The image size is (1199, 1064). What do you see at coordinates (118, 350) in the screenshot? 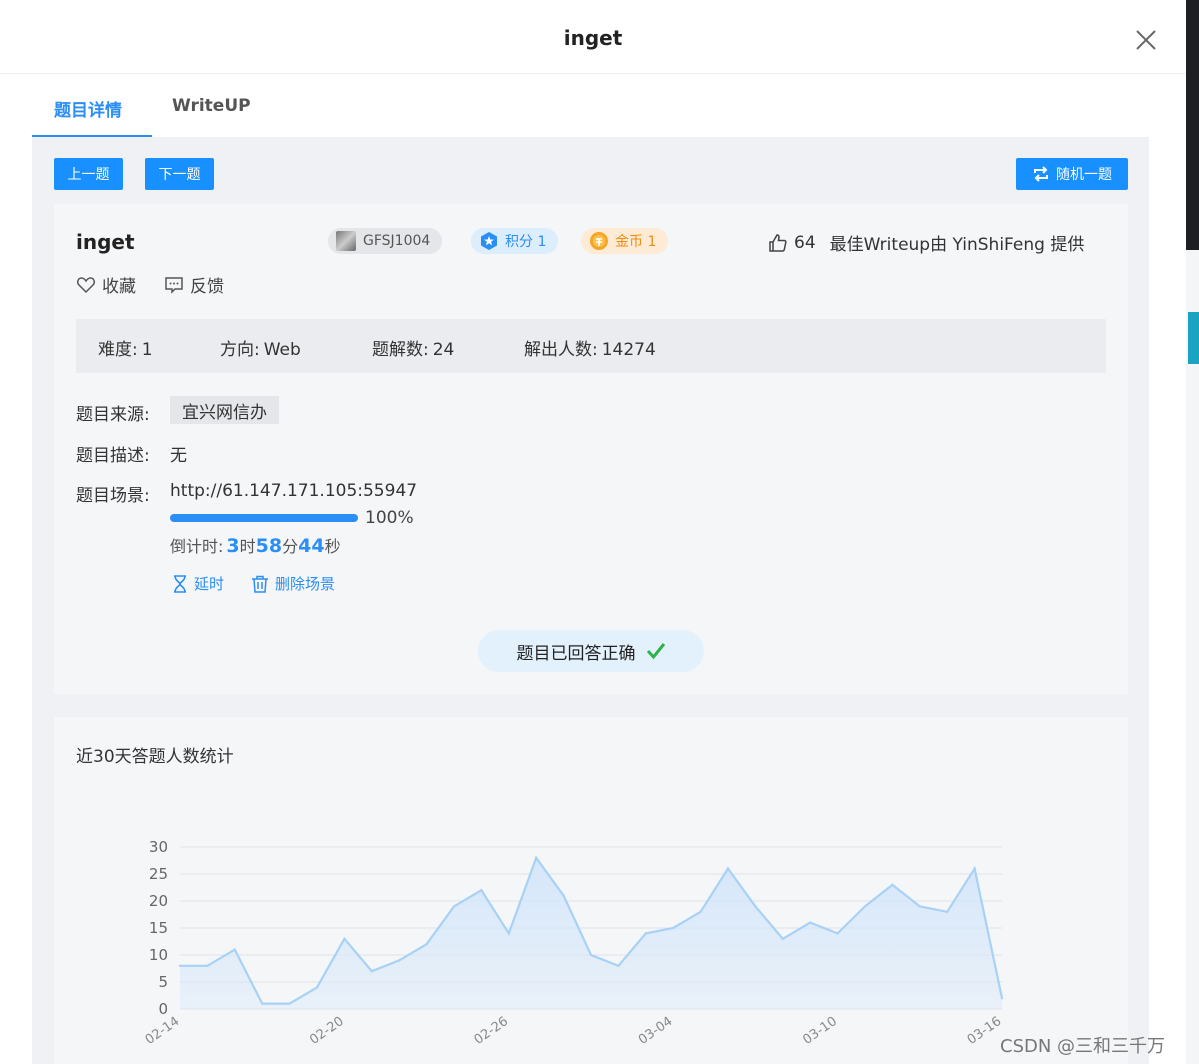
I see `difficulty-label: 难度:` at bounding box center [118, 350].